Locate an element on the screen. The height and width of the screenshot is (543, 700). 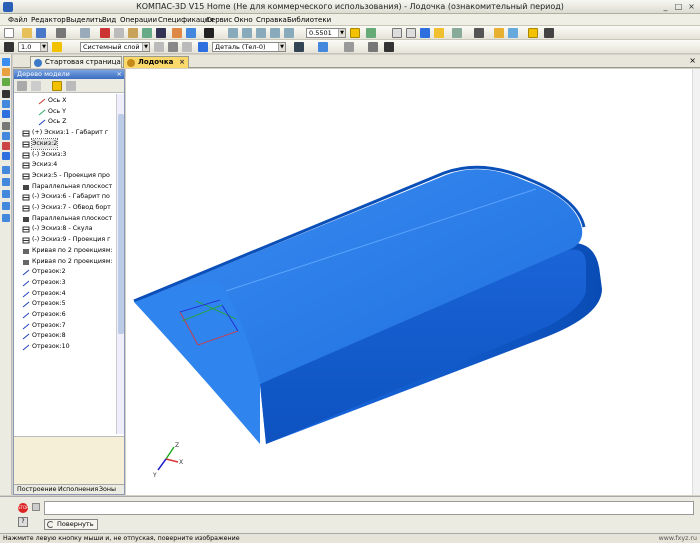
minimize-icon: _ is located at coordinates (665, 6).